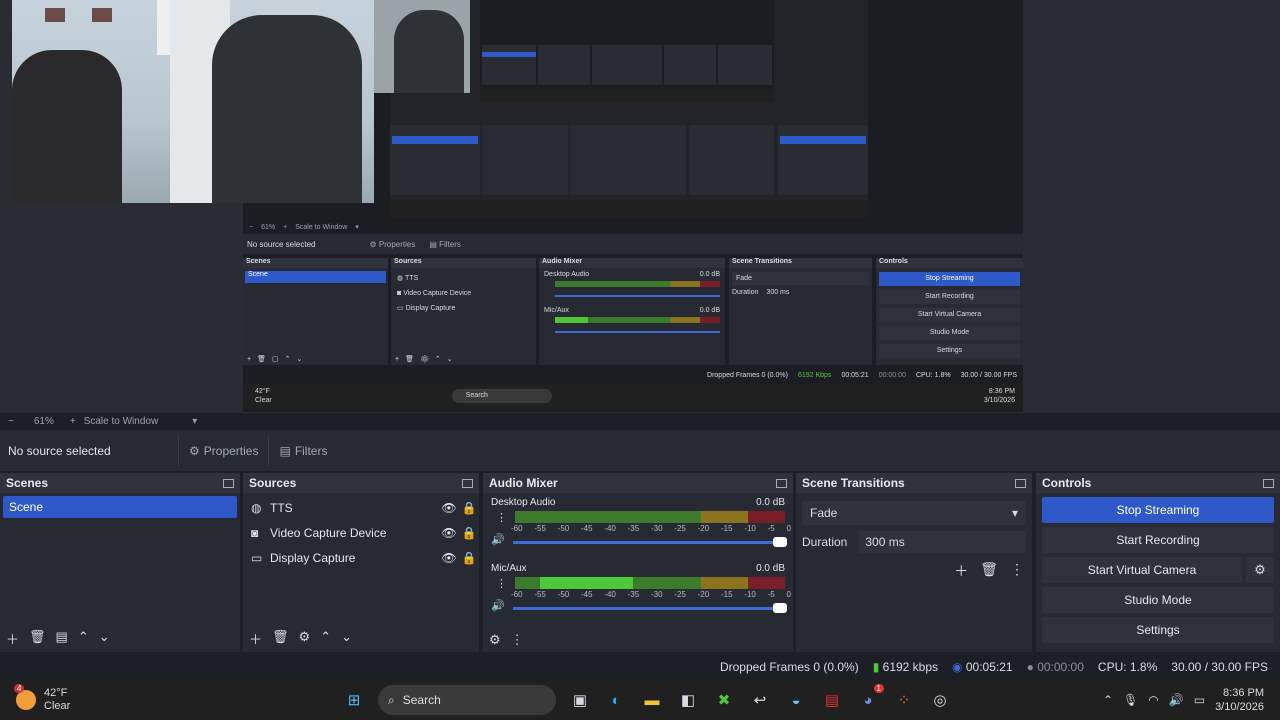 The width and height of the screenshot is (1280, 720). Describe the element at coordinates (273, 483) in the screenshot. I see `sources-title: Sources` at that location.